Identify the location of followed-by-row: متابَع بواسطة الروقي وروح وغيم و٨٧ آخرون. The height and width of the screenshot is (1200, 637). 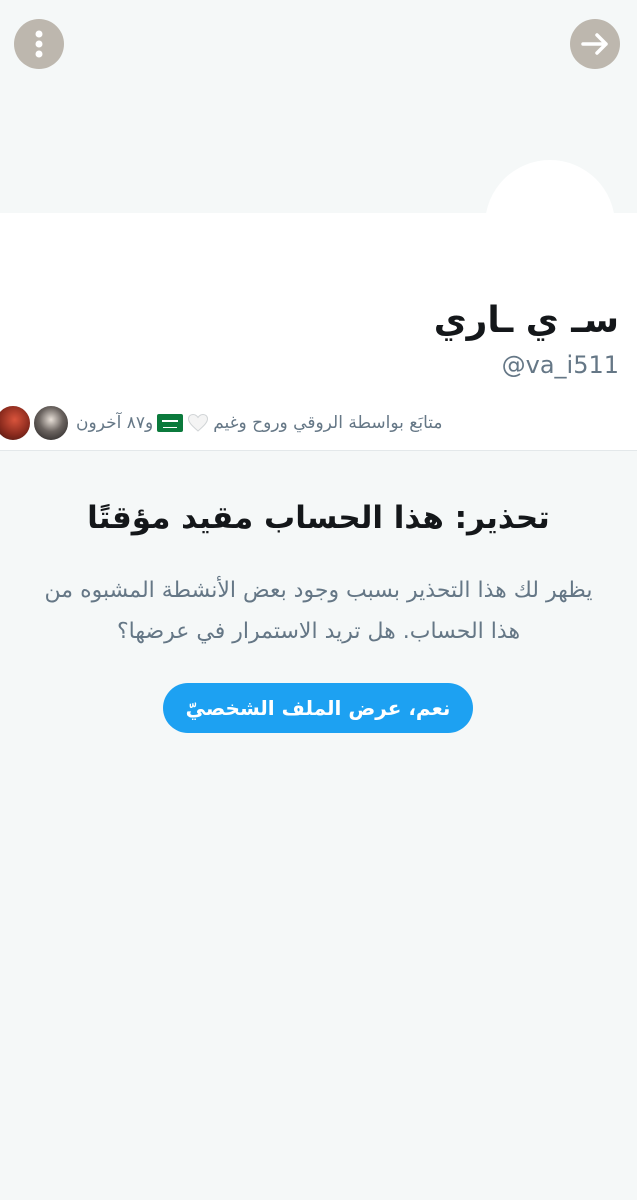
(292, 423).